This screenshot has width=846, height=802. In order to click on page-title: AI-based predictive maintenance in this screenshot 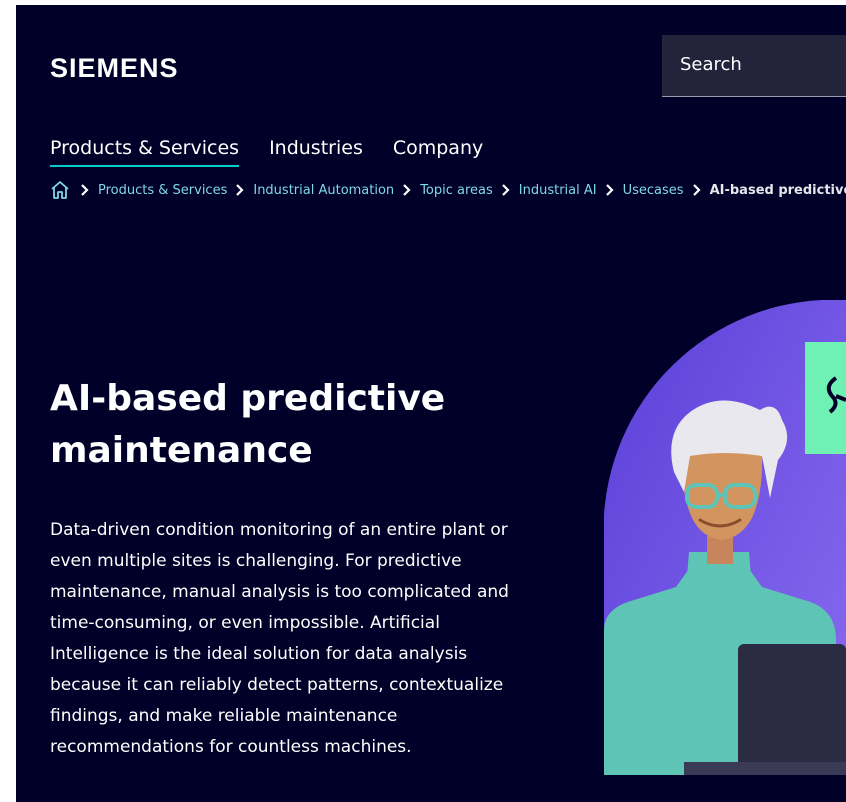, I will do `click(310, 425)`.